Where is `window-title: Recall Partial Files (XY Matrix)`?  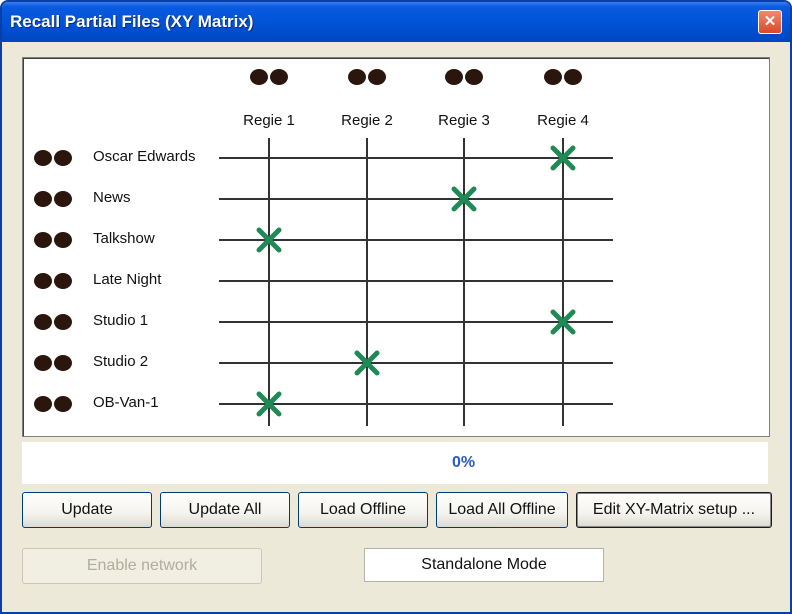 window-title: Recall Partial Files (XY Matrix) is located at coordinates (132, 21).